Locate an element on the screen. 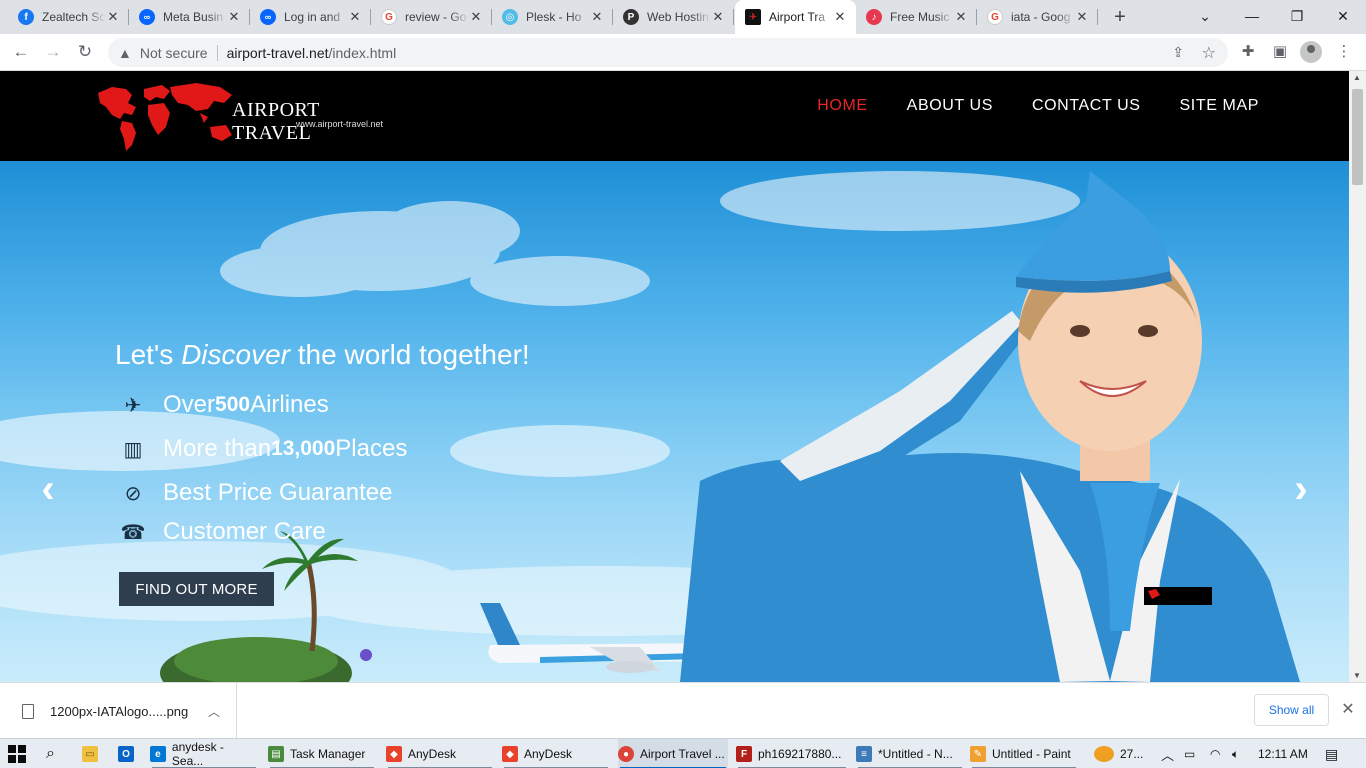 This screenshot has width=1366, height=768. page-scrollbar: ▲ ▼ is located at coordinates (1357, 376).